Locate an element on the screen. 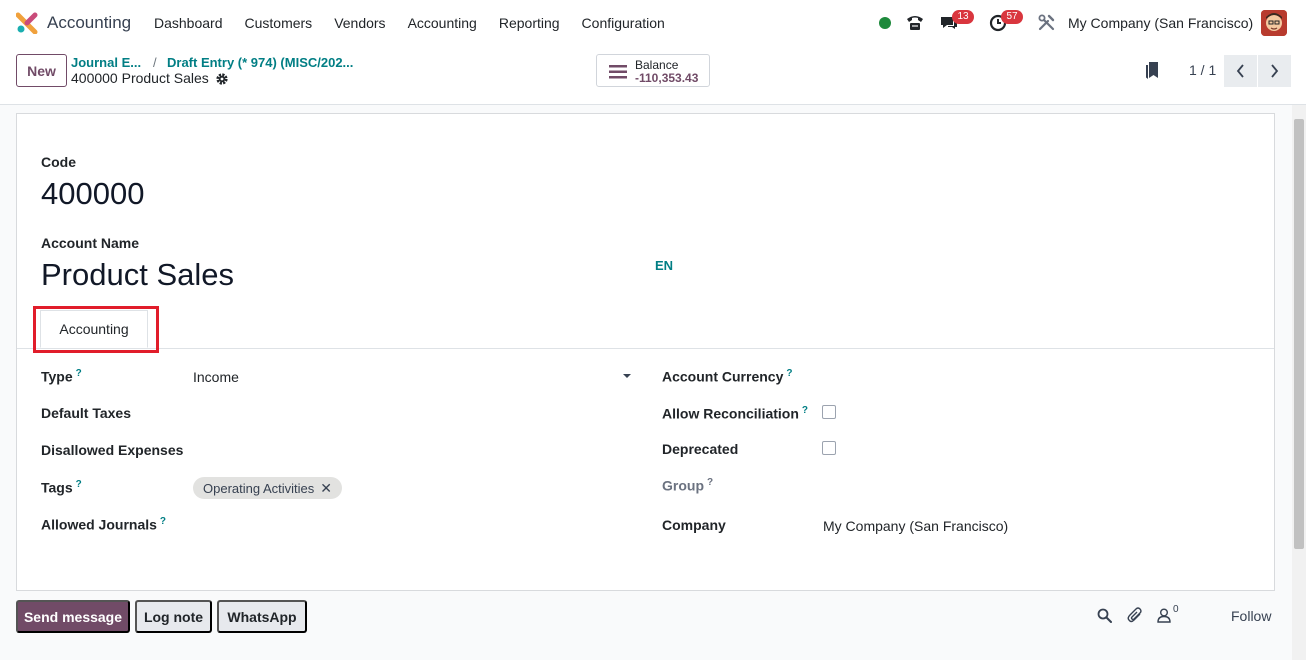 The height and width of the screenshot is (660, 1306). tag-label: Operating Activities is located at coordinates (259, 488).